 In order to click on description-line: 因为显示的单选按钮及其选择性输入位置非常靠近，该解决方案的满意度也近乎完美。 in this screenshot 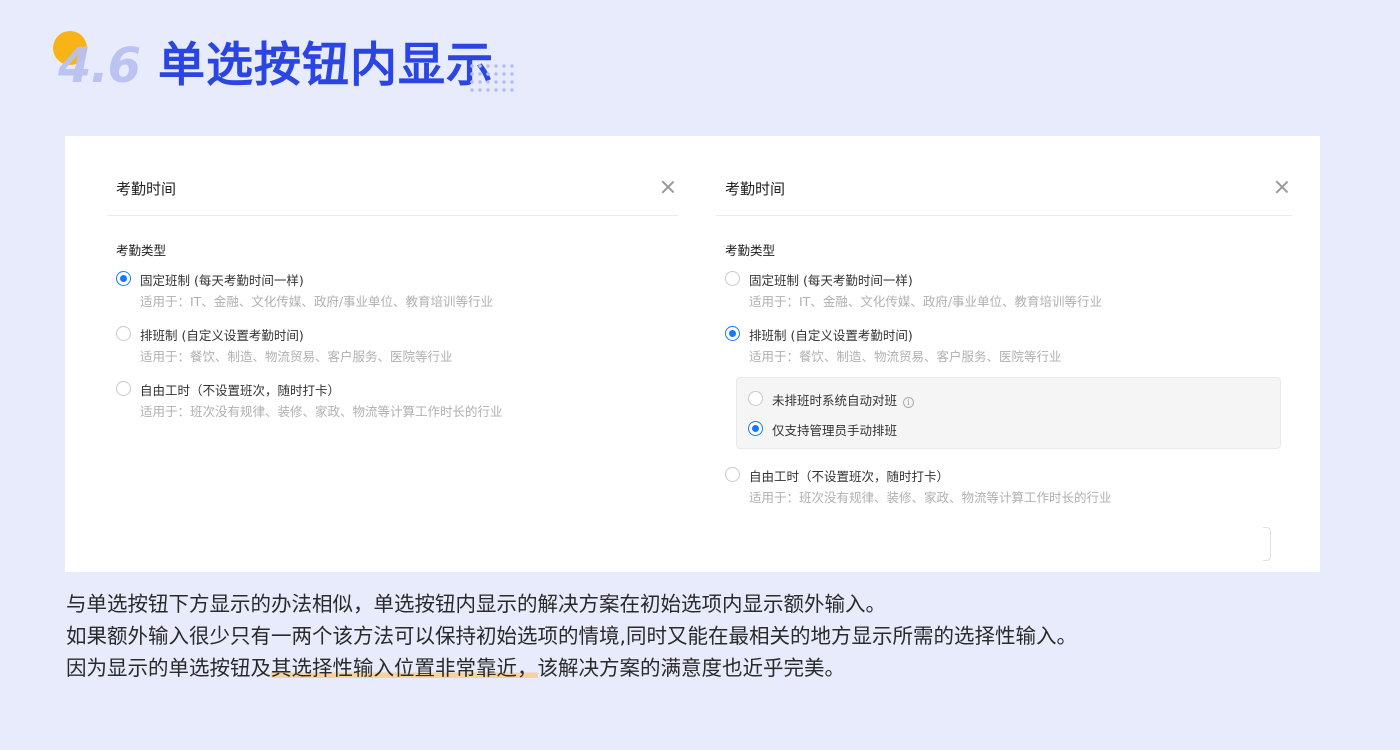, I will do `click(696, 668)`.